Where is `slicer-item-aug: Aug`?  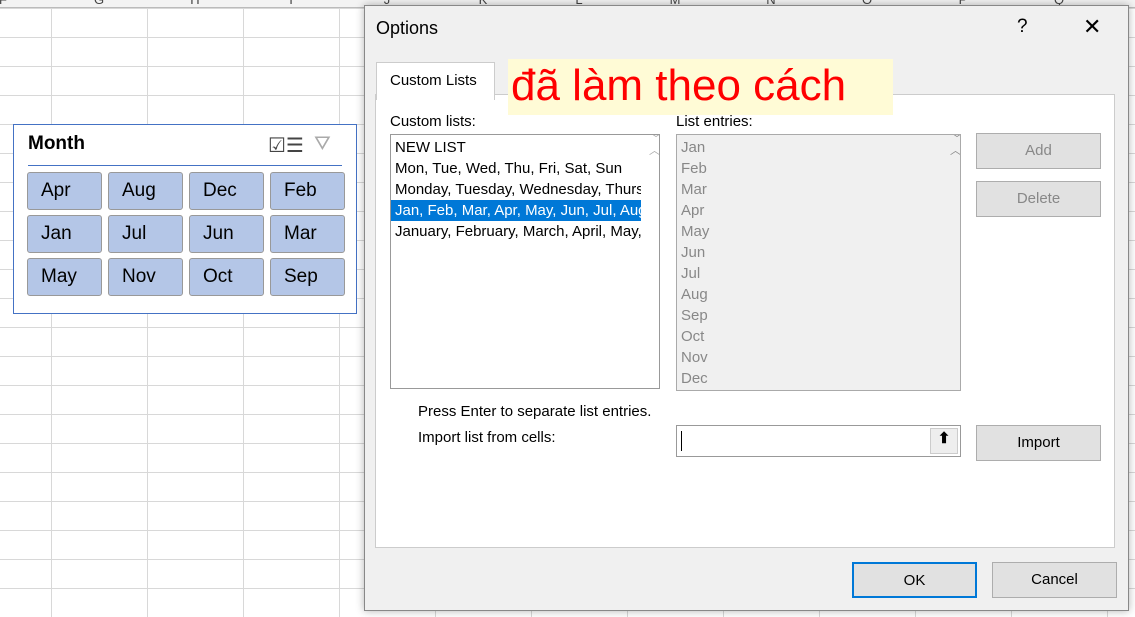
slicer-item-aug: Aug is located at coordinates (145, 191).